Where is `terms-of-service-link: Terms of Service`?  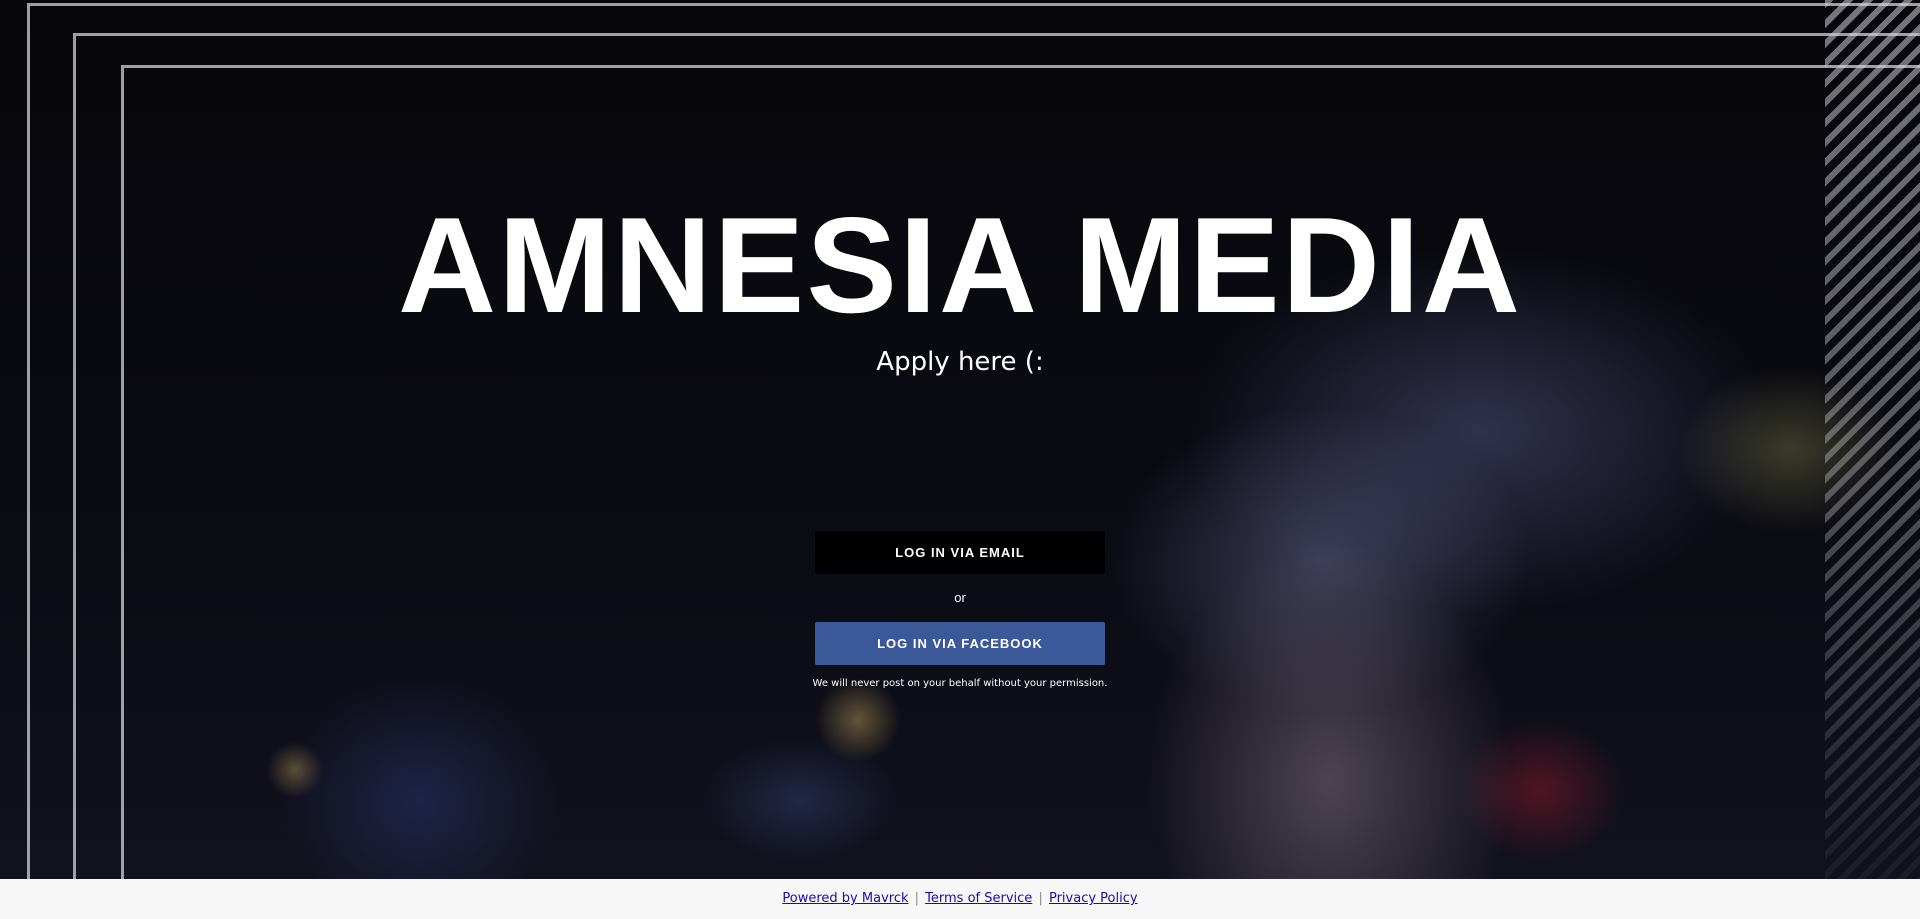 terms-of-service-link: Terms of Service is located at coordinates (978, 898).